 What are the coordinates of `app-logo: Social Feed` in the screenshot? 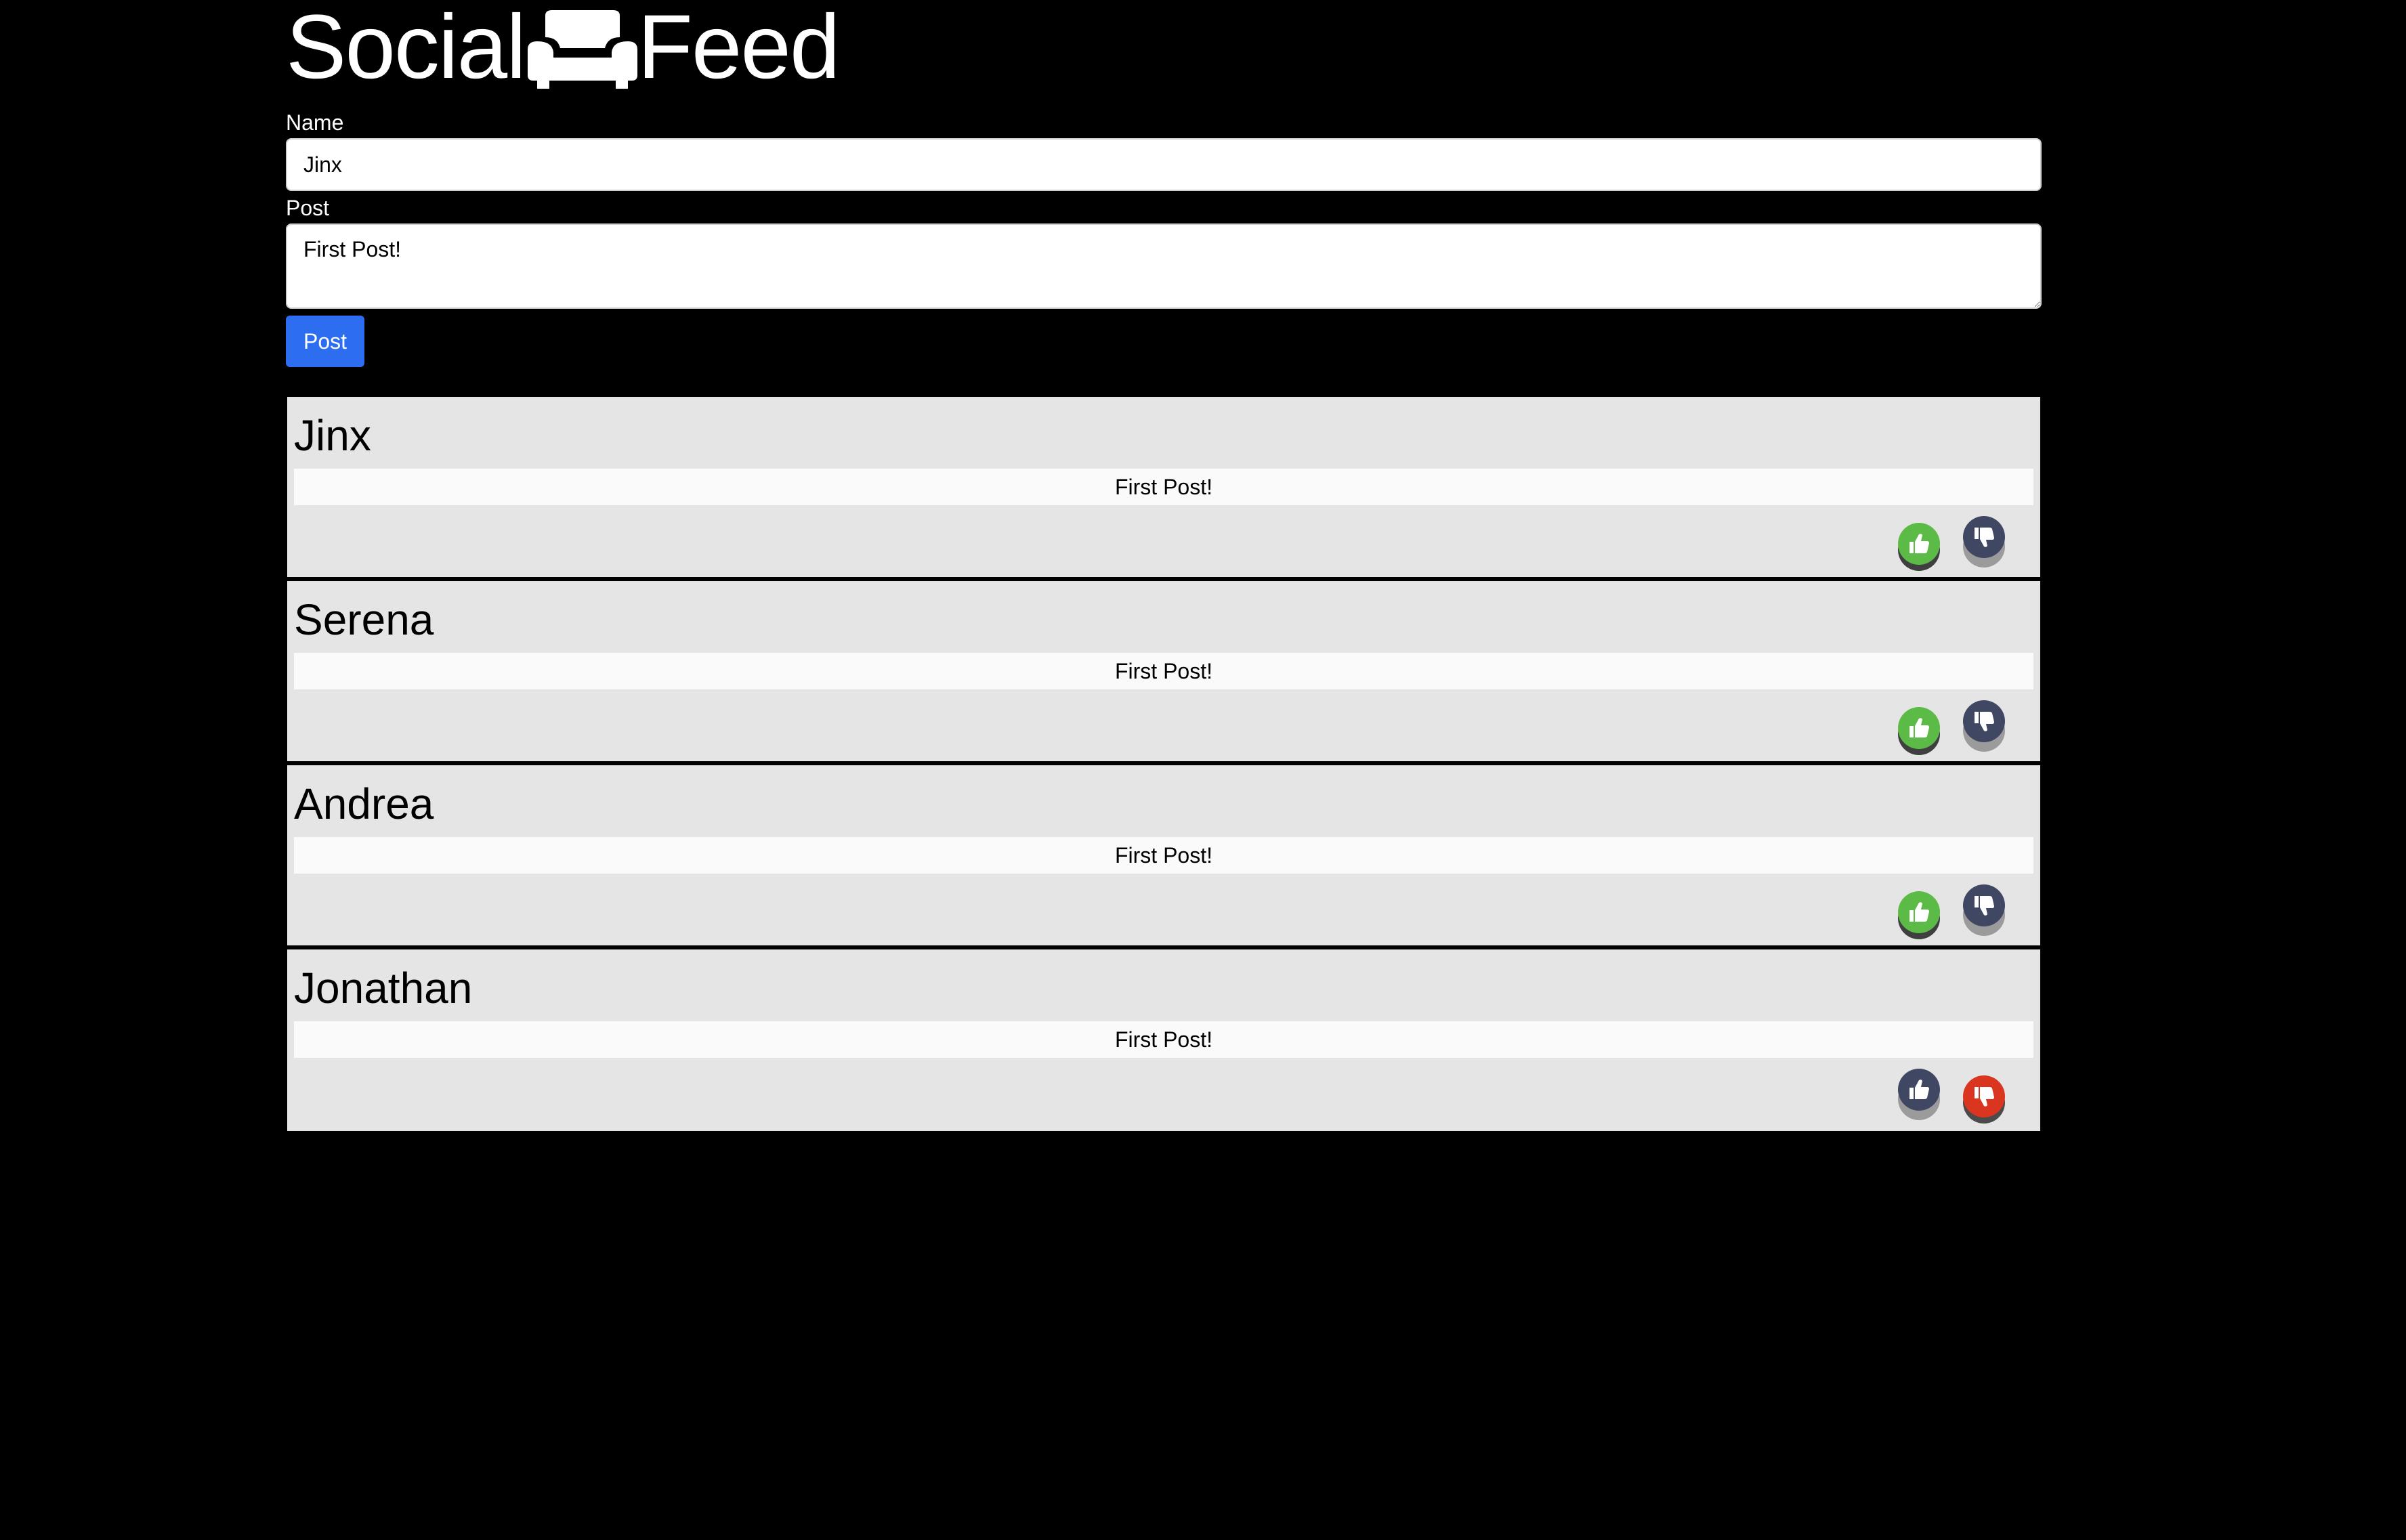 It's located at (1164, 48).